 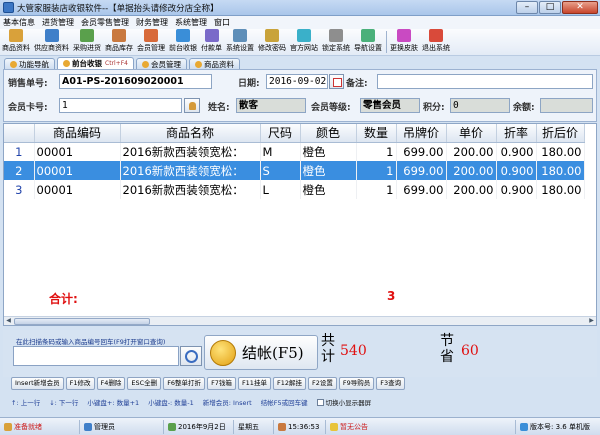 What do you see at coordinates (297, 81) in the screenshot?
I see `date-field: 2016-09-02` at bounding box center [297, 81].